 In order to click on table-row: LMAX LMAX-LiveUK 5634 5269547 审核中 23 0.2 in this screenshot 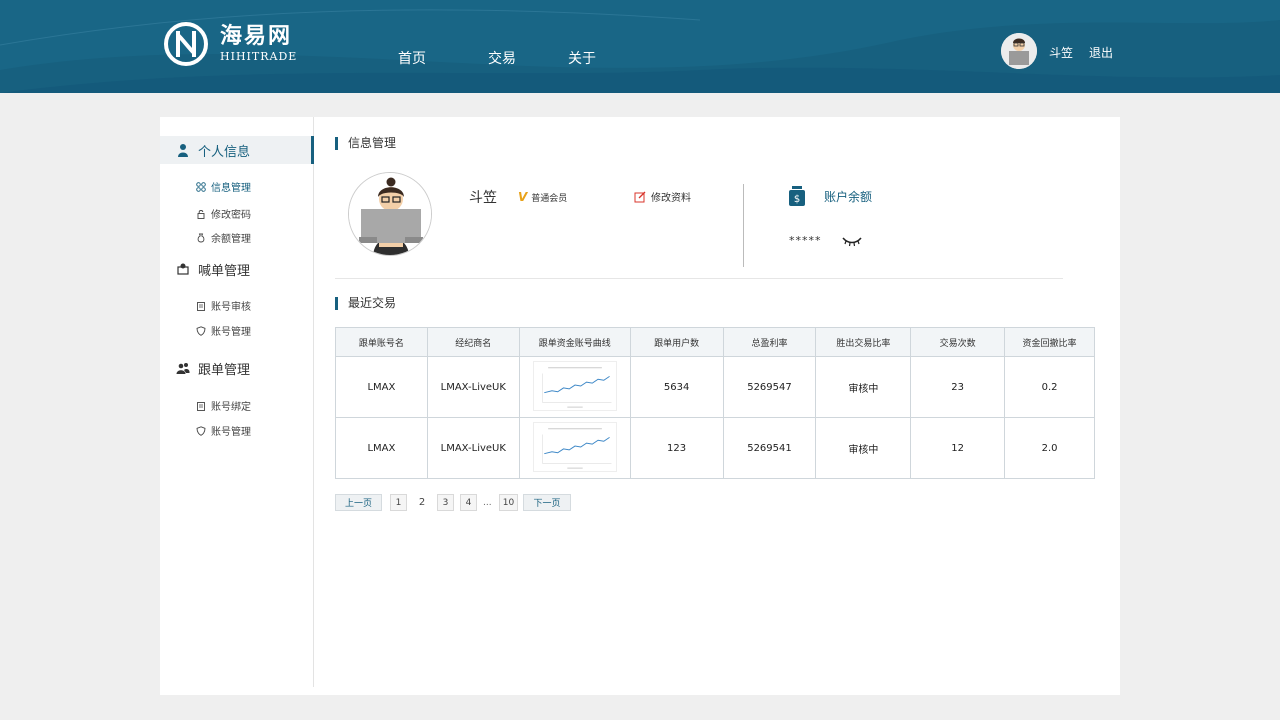, I will do `click(715, 387)`.